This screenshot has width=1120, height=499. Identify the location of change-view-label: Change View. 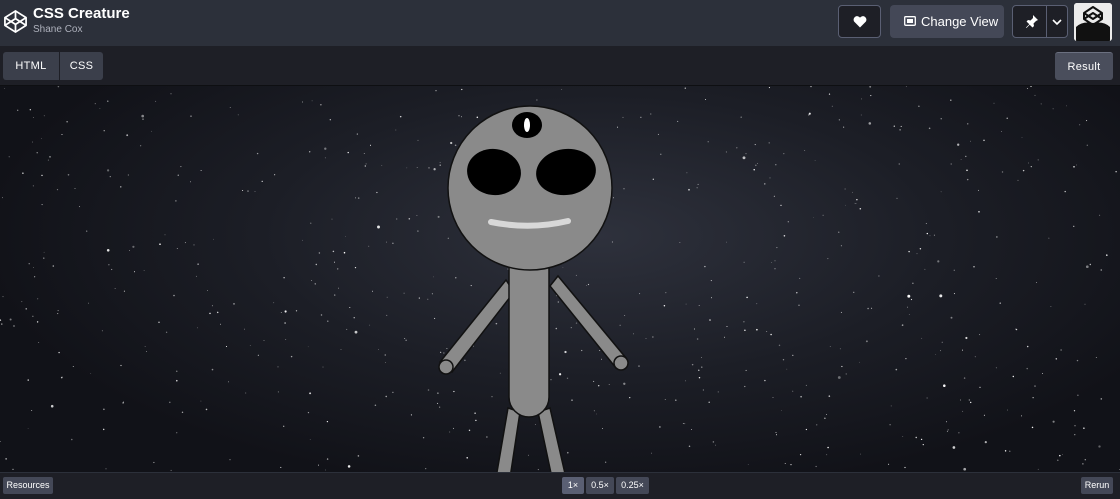
(960, 21).